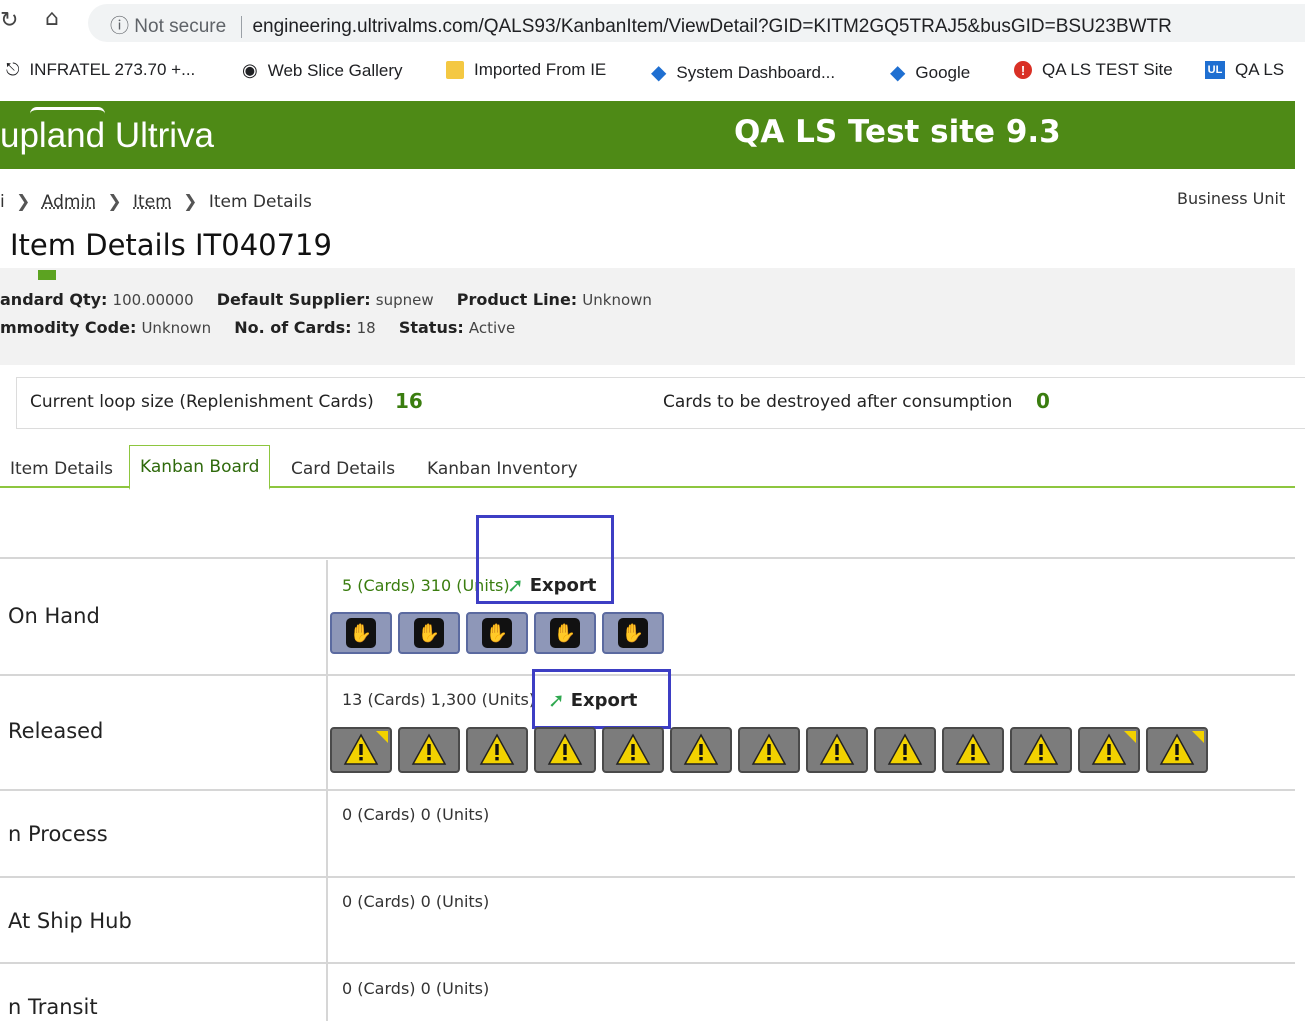  I want to click on tab-kanban-inventory: Kanban Inventory, so click(502, 469).